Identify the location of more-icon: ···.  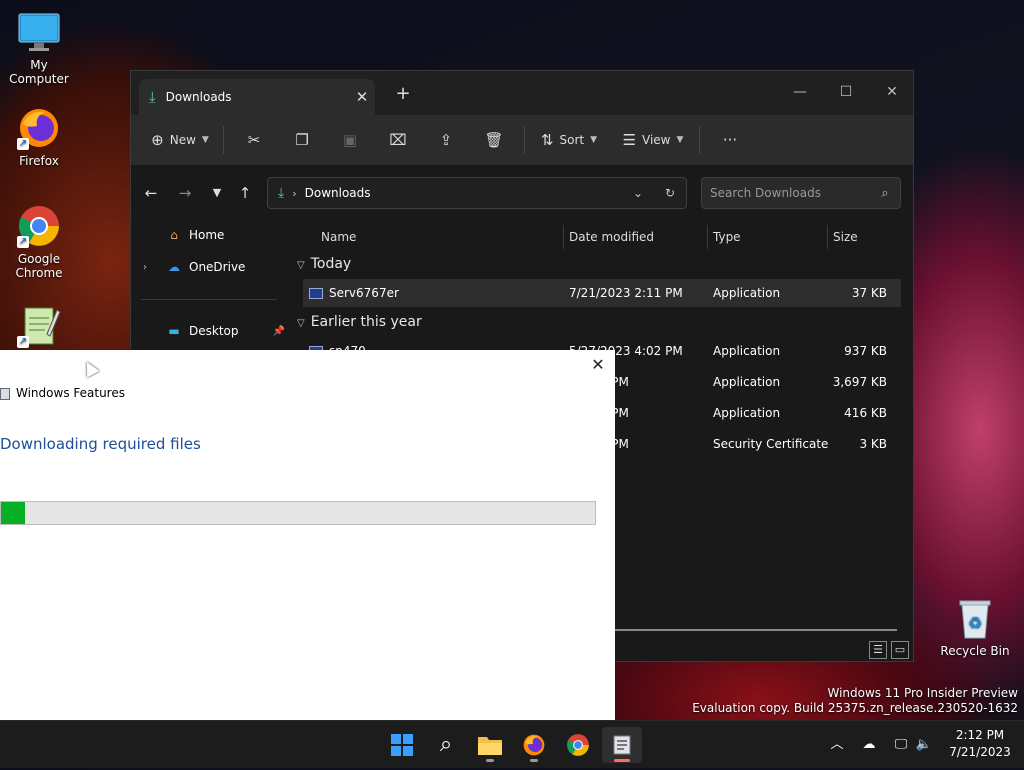
(730, 140).